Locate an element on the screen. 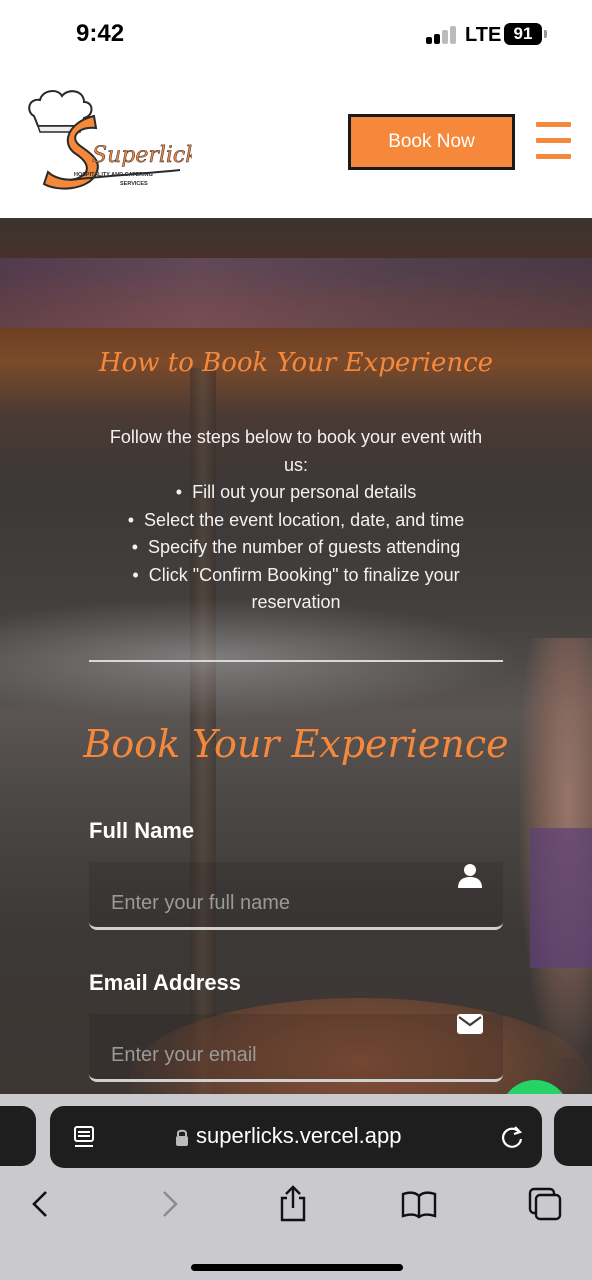 This screenshot has width=592, height=1280. full-name-field is located at coordinates (296, 896).